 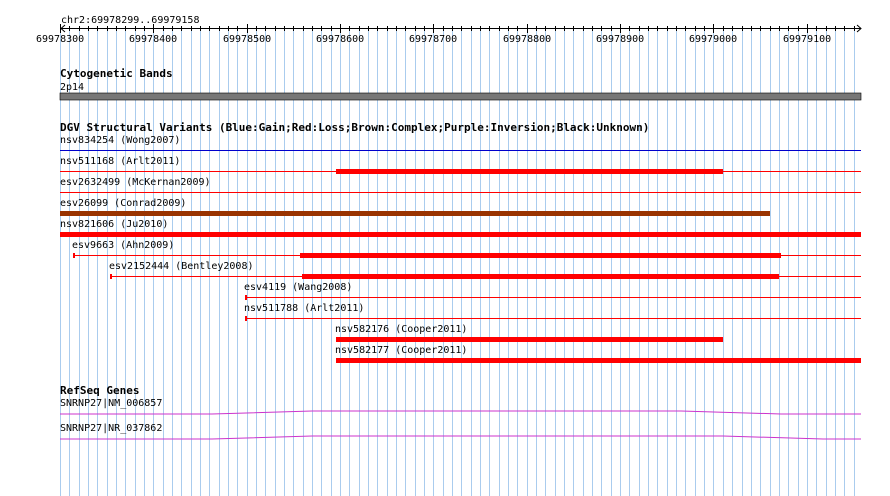 What do you see at coordinates (111, 428) in the screenshot?
I see `gene-label: SNRNP27|NR_037862` at bounding box center [111, 428].